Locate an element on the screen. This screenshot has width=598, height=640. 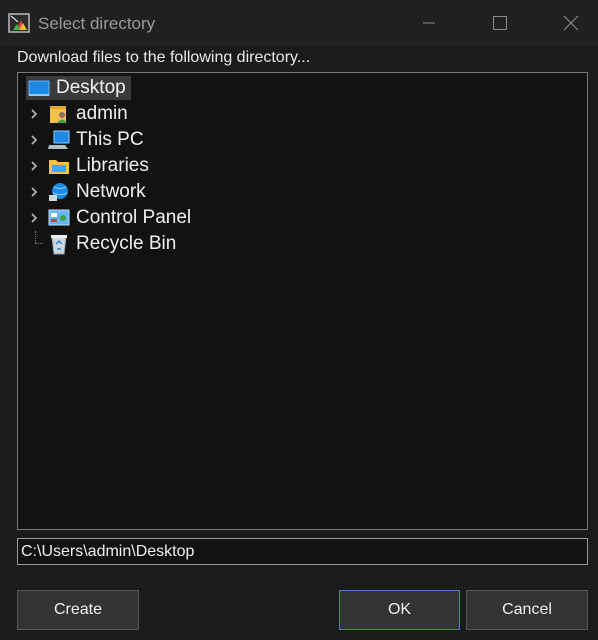
create-button: Create is located at coordinates (78, 610).